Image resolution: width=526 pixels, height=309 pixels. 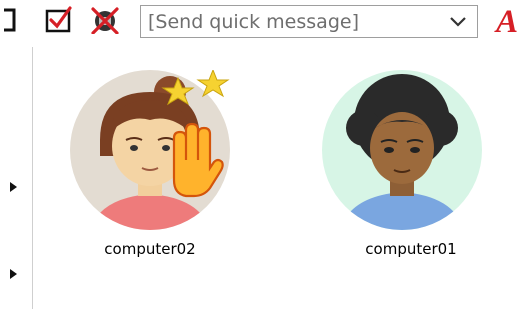 I want to click on check-box-icon, so click(x=59, y=20).